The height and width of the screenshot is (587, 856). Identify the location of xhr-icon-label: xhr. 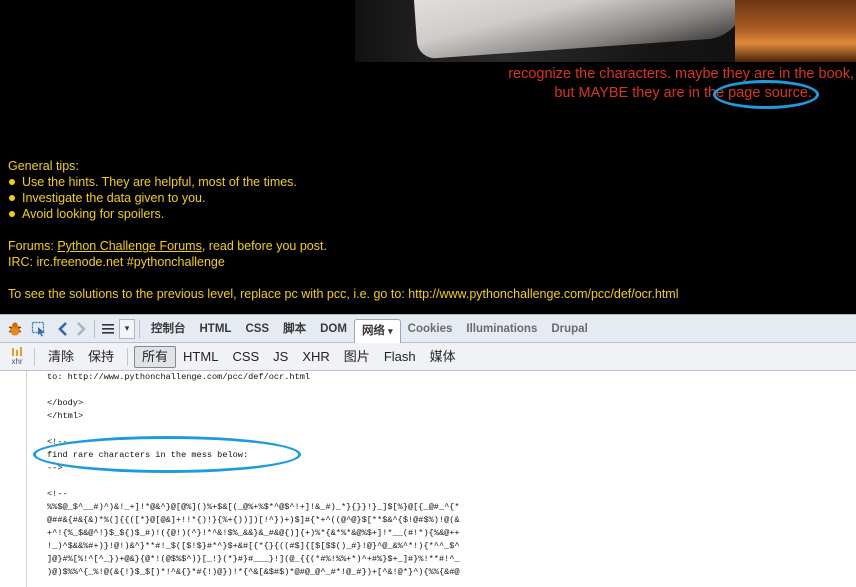
(17, 361).